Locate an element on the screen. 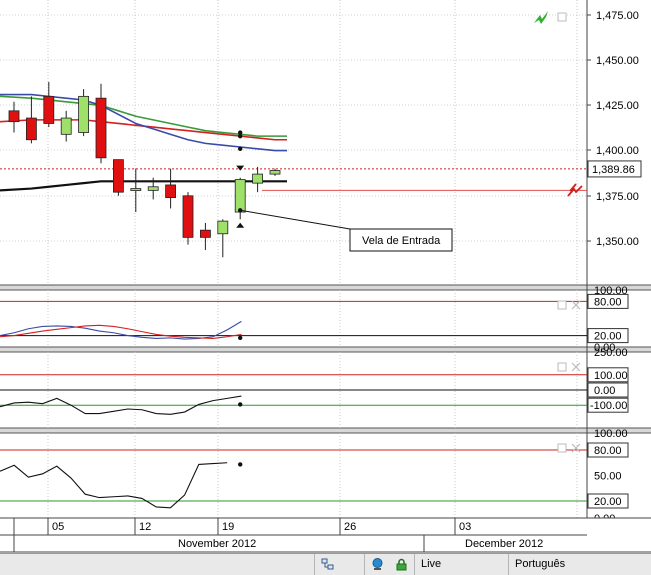  server-globe-icon is located at coordinates (377, 564).